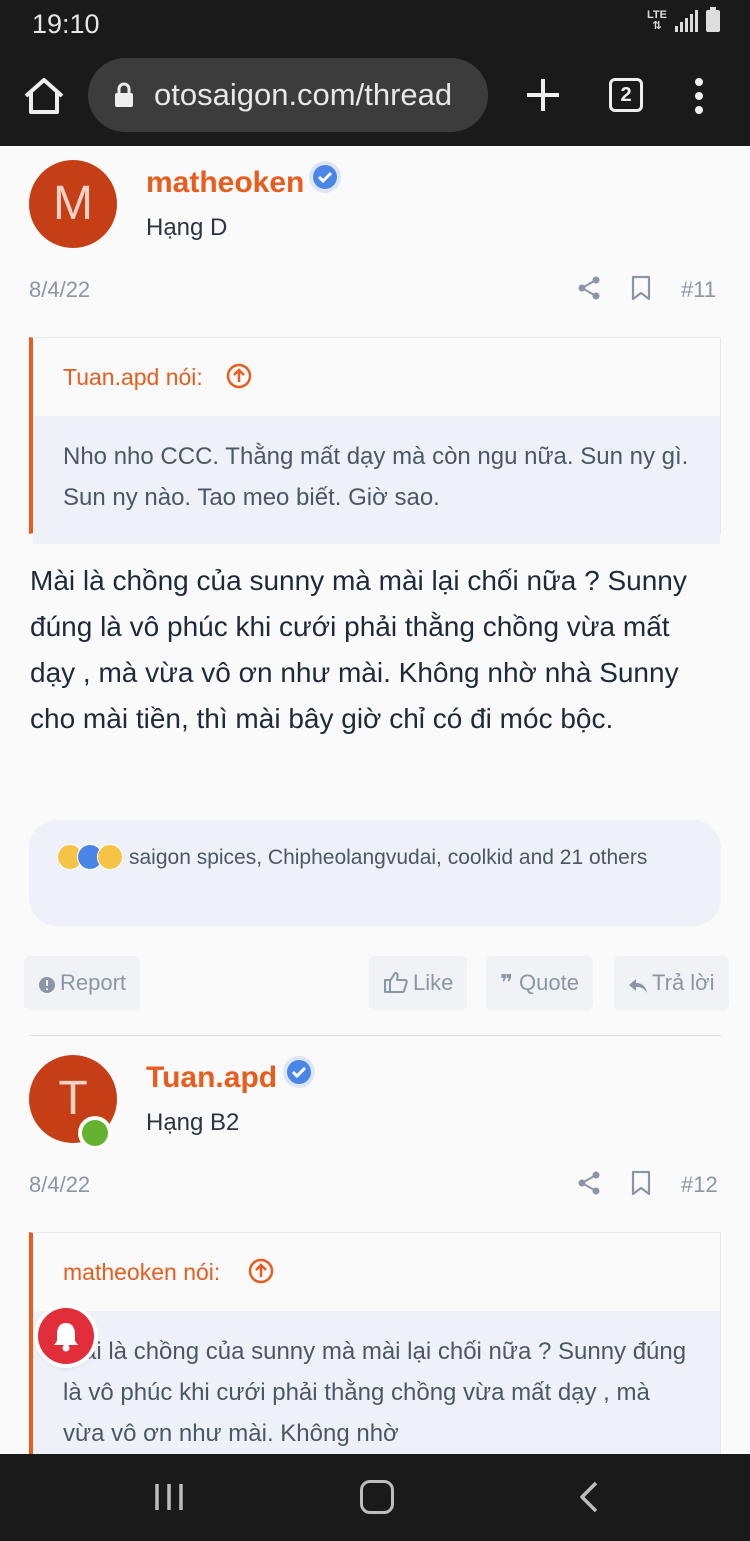  What do you see at coordinates (713, 19) in the screenshot?
I see `battery-icon` at bounding box center [713, 19].